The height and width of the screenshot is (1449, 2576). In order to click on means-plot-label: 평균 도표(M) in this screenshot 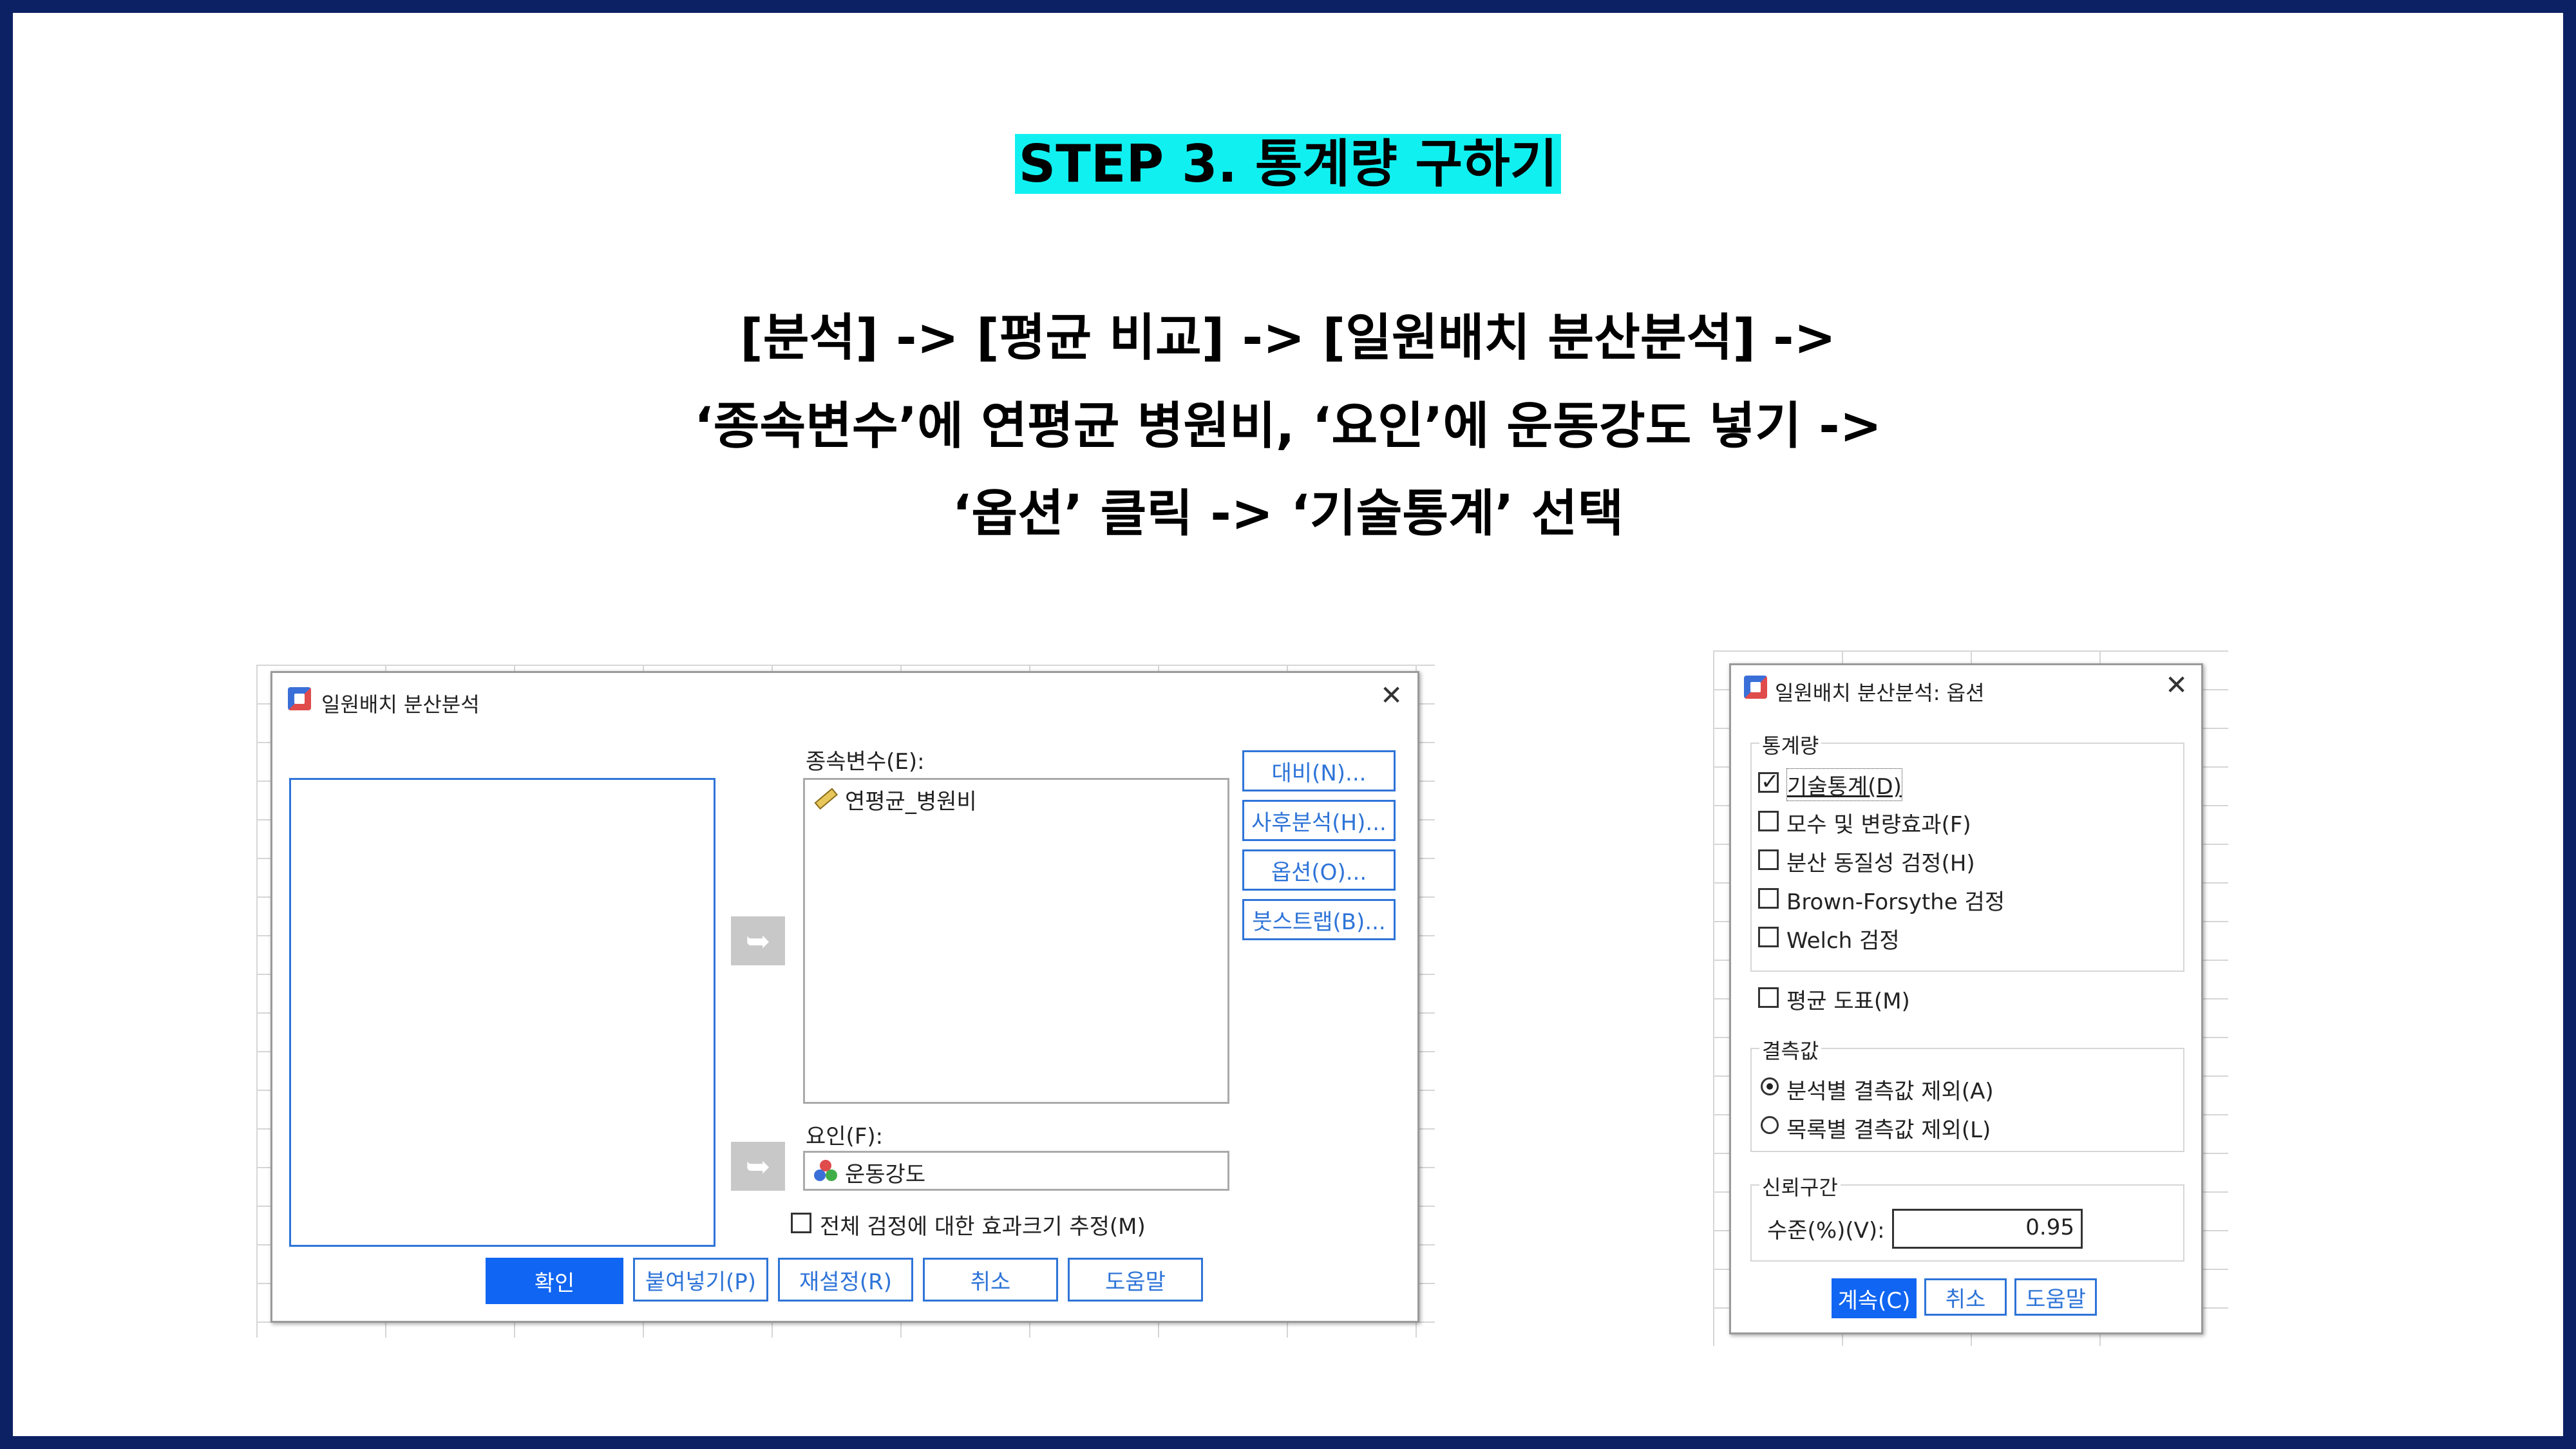, I will do `click(1848, 1002)`.